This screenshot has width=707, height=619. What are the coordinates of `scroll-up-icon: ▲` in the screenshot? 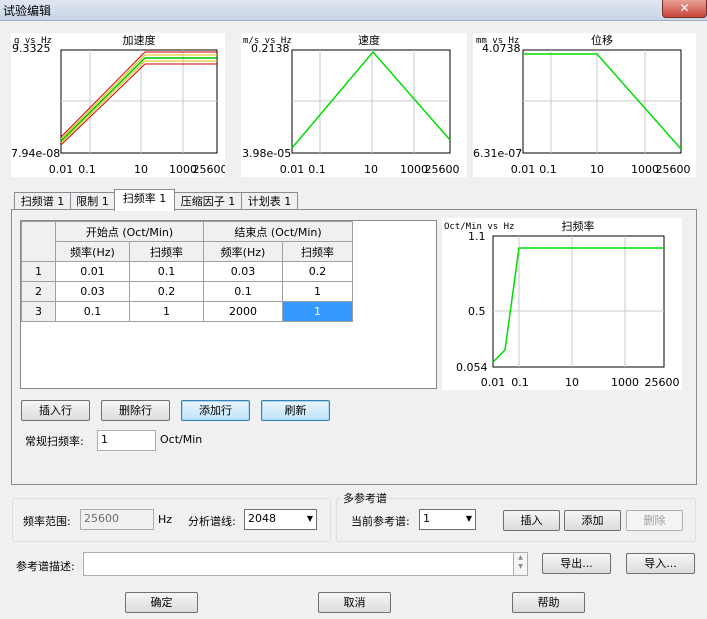 It's located at (520, 557).